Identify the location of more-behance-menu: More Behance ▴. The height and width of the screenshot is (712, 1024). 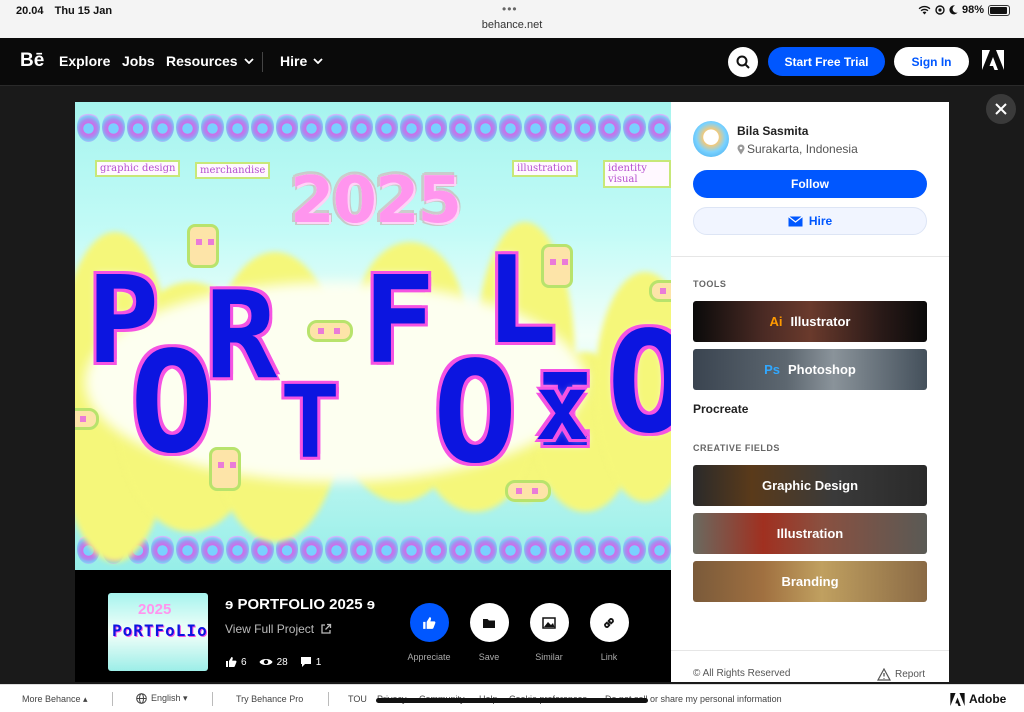
(55, 699).